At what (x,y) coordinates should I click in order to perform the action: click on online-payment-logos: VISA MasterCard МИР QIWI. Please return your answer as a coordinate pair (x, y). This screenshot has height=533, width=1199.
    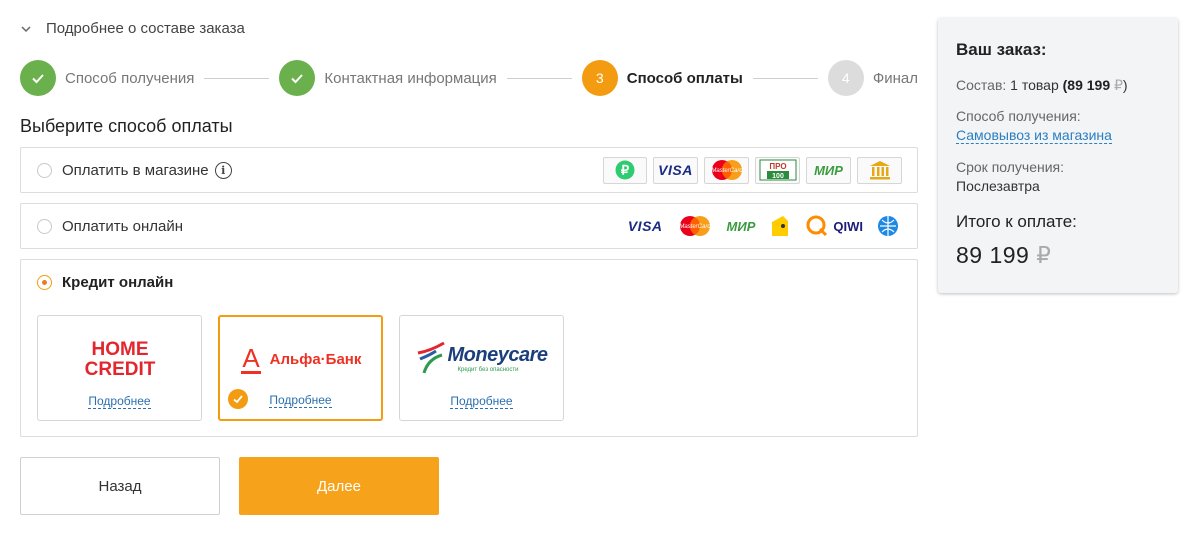
    Looking at the image, I should click on (756, 226).